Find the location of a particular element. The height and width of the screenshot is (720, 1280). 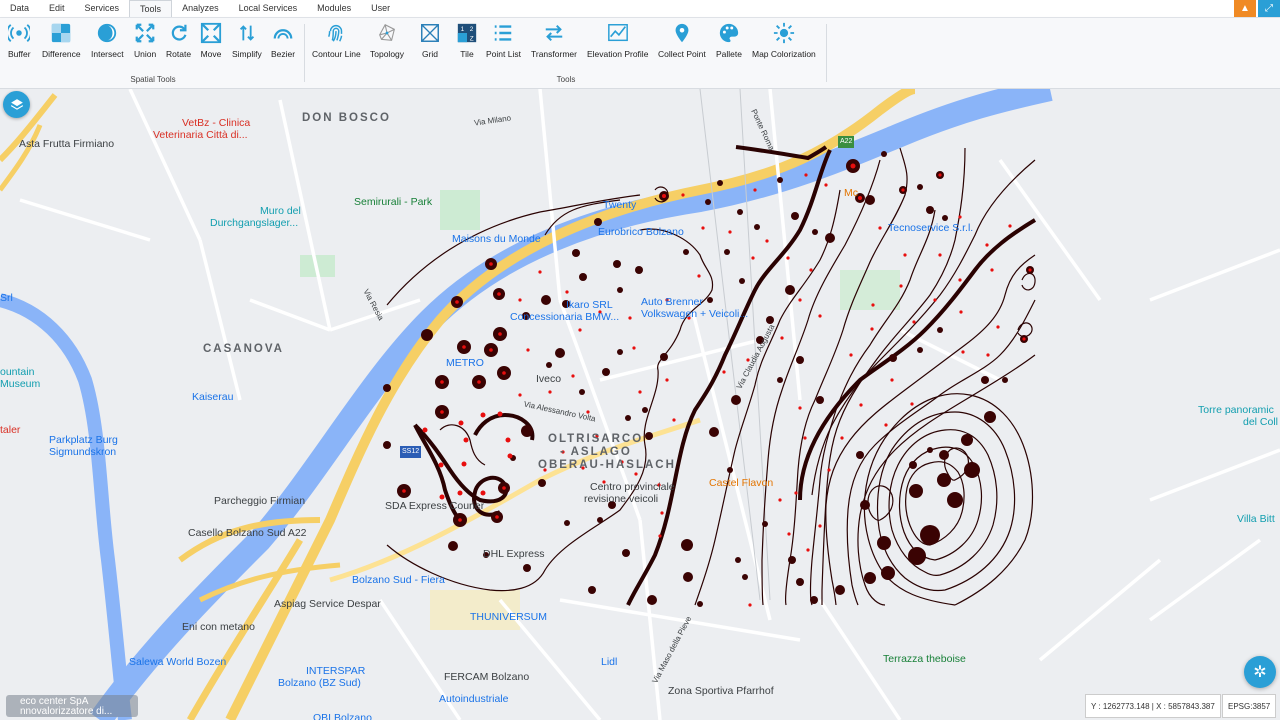

place-label-muro: Muro del is located at coordinates (280, 211).